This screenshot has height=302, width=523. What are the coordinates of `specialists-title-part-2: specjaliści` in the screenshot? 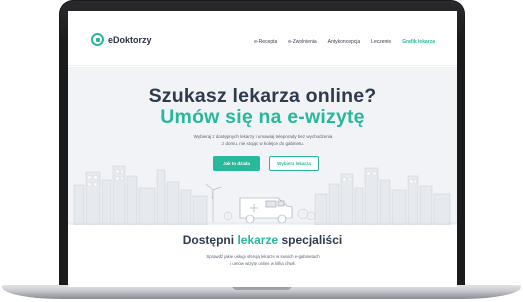 It's located at (312, 240).